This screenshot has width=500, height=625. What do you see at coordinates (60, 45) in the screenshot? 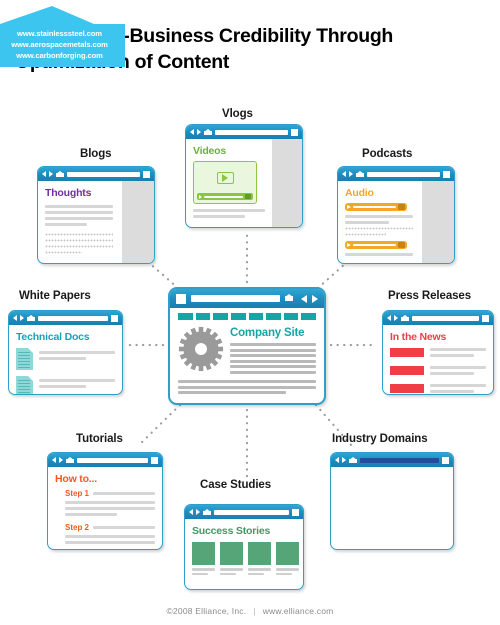
I see `domain-item: www.aerospacemetals.com` at bounding box center [60, 45].